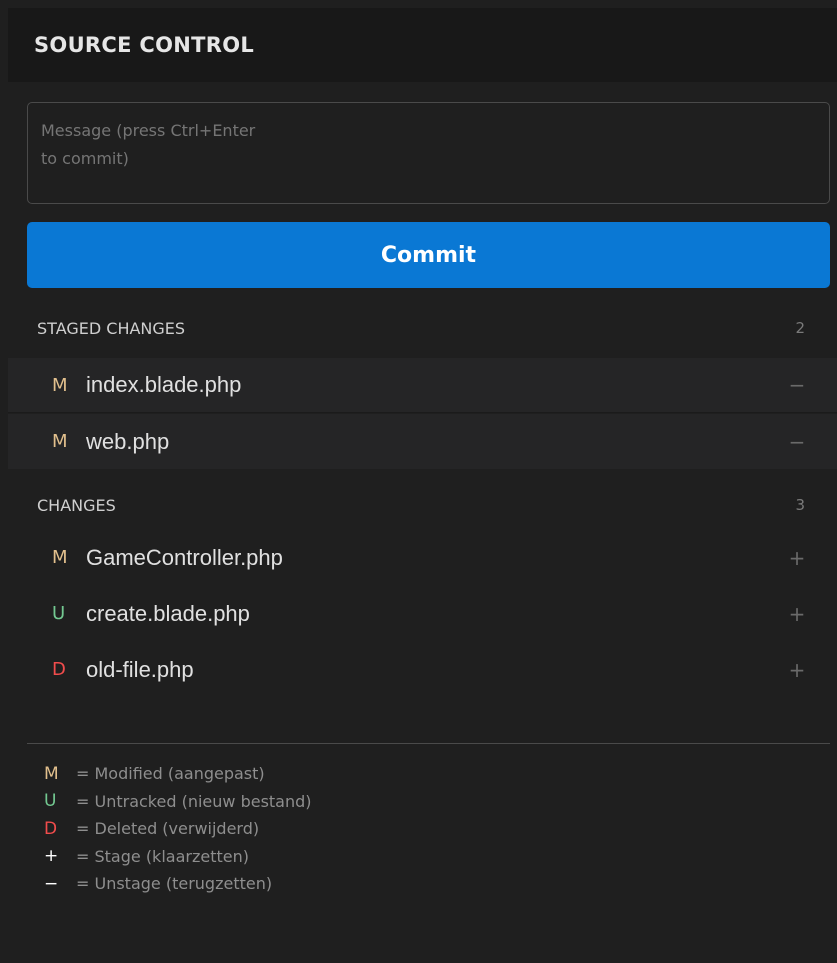 This screenshot has width=837, height=963. I want to click on panel-title: SOURCE CONTROL, so click(144, 45).